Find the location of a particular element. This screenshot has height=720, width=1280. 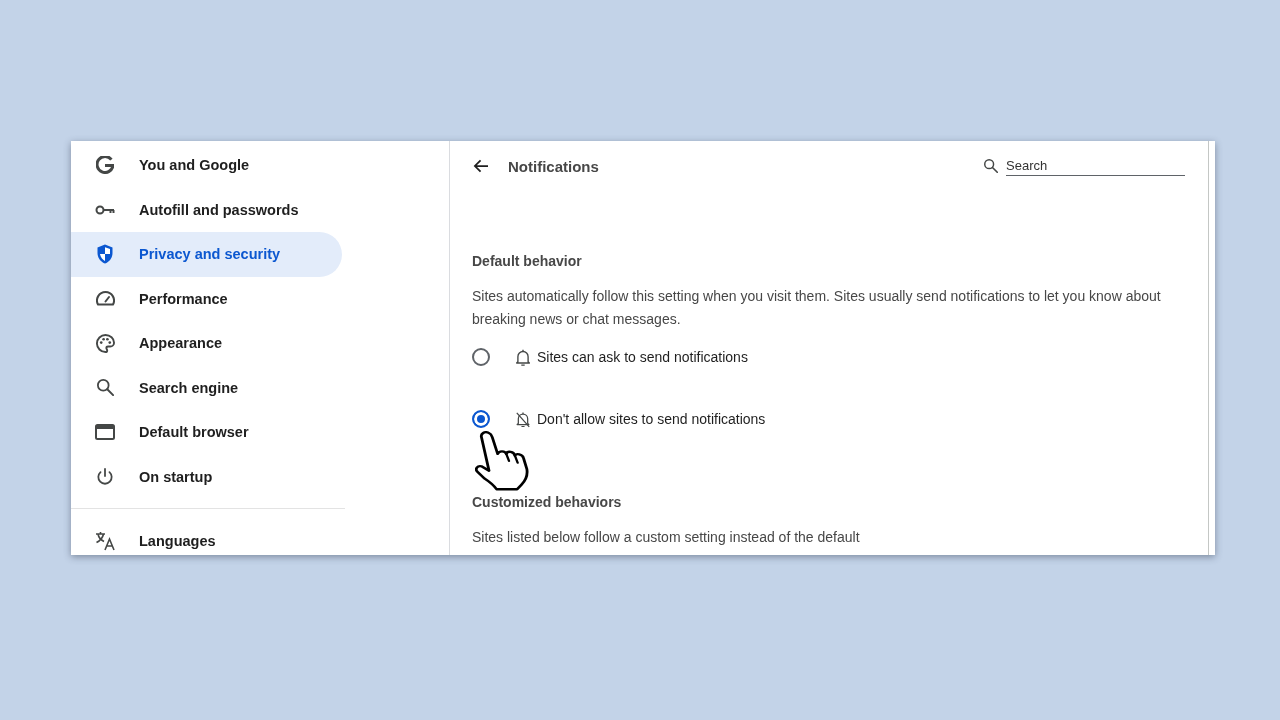

option-label: Sites can ask to send notifications is located at coordinates (642, 357).